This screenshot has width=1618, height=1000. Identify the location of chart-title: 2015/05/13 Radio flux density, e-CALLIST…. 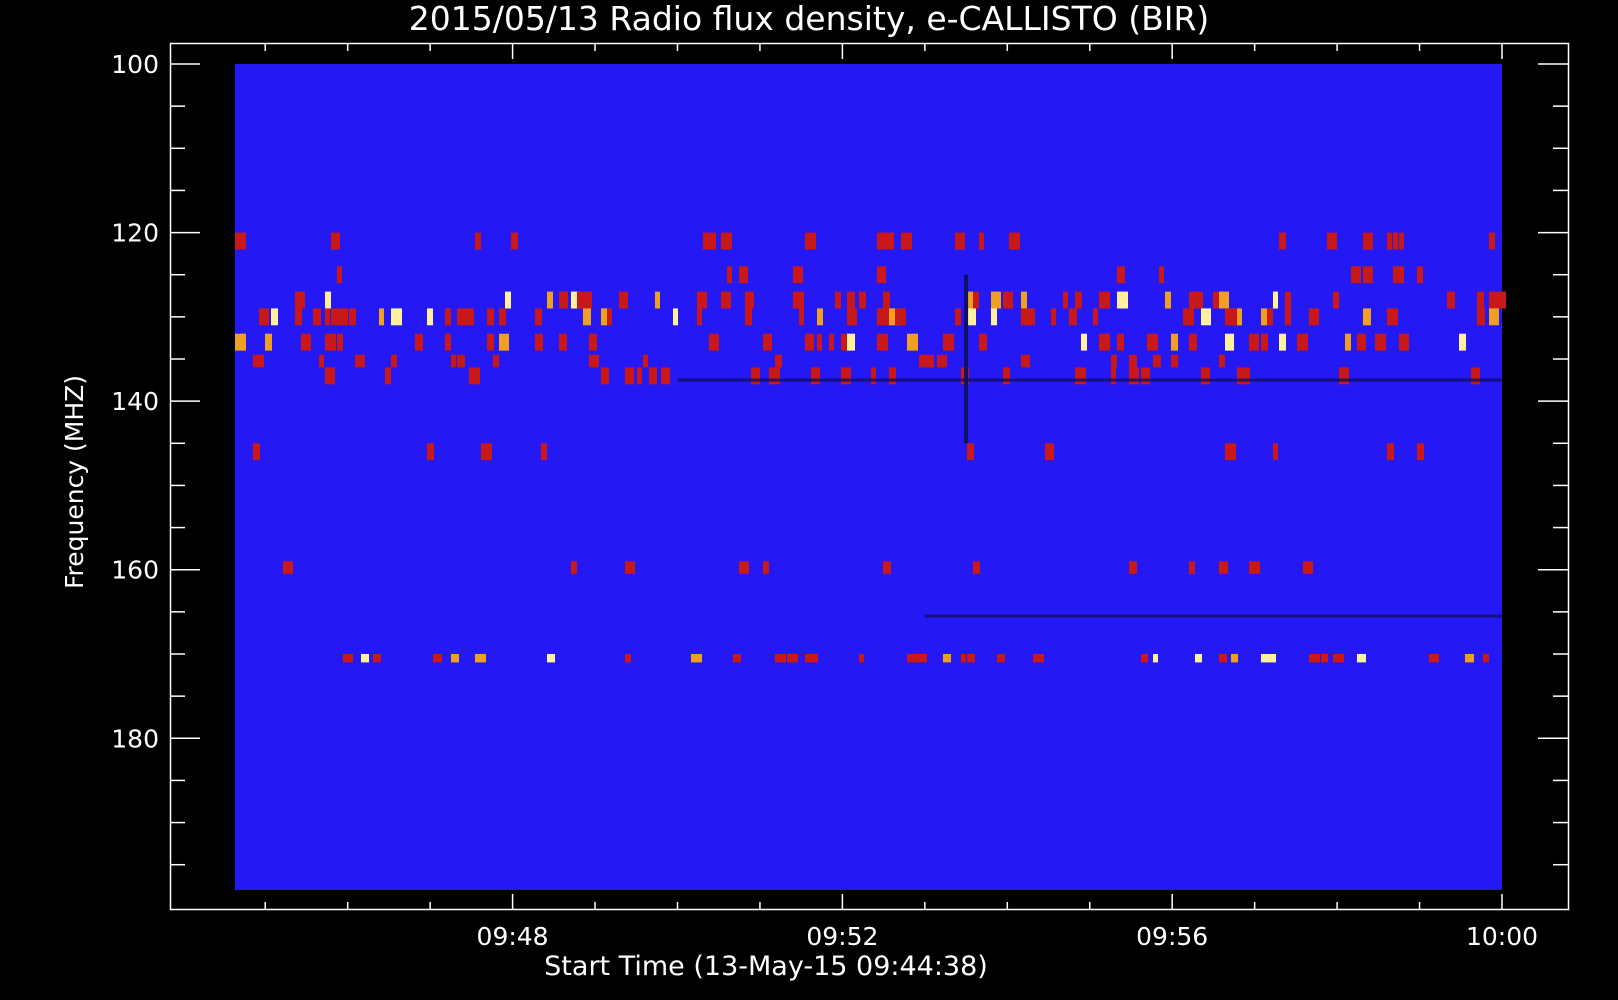
(809, 19).